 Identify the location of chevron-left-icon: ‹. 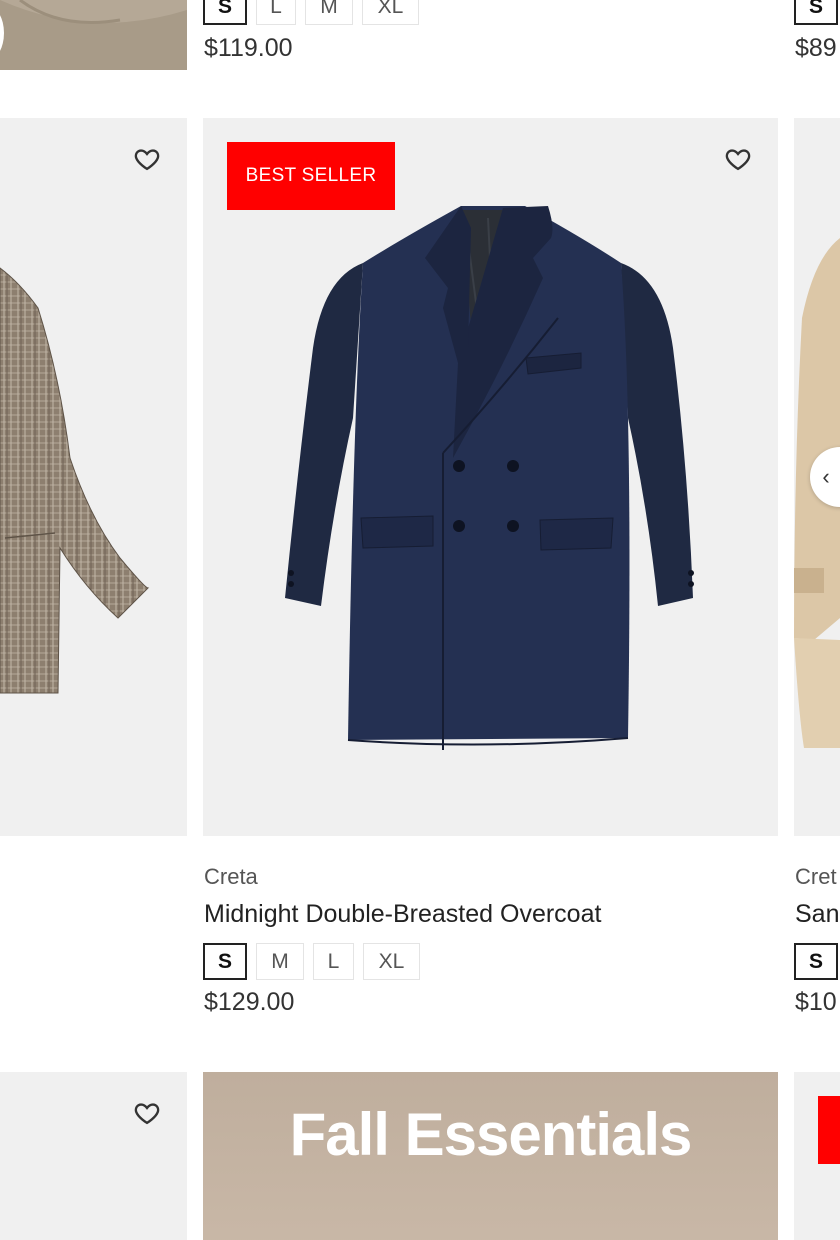
(826, 476).